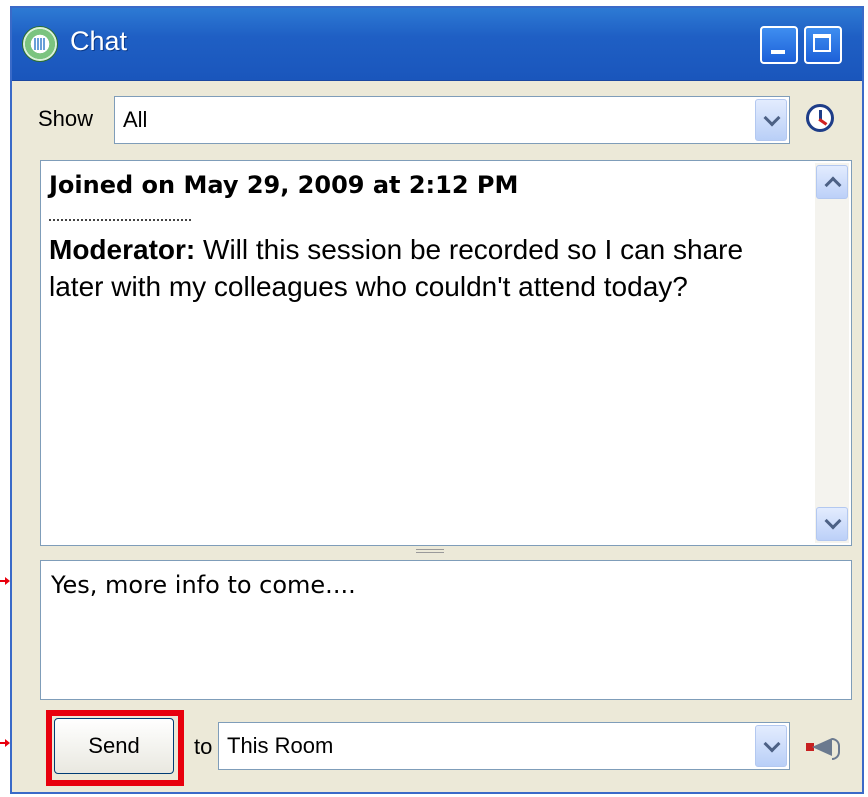 Image resolution: width=868 pixels, height=797 pixels. Describe the element at coordinates (820, 118) in the screenshot. I see `clock-icon` at that location.